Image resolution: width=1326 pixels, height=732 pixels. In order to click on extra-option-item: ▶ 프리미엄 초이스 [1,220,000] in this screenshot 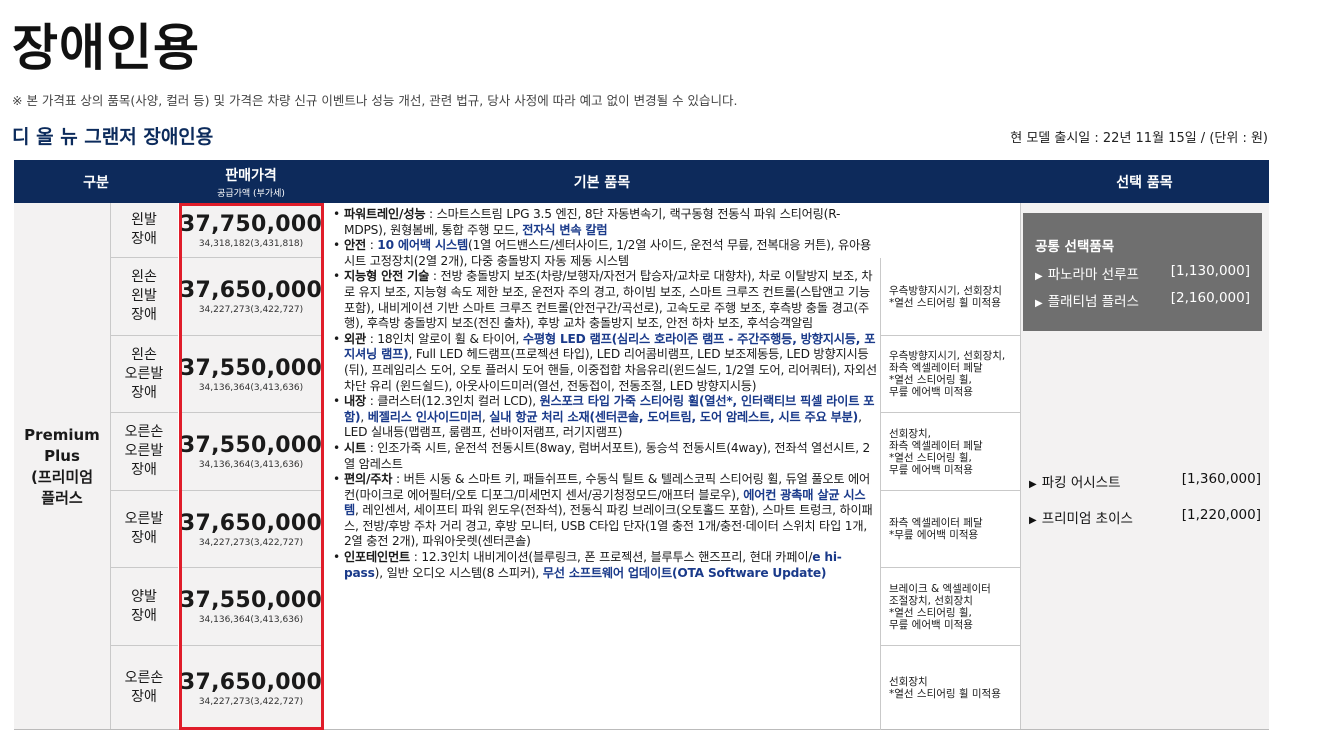, I will do `click(1145, 517)`.